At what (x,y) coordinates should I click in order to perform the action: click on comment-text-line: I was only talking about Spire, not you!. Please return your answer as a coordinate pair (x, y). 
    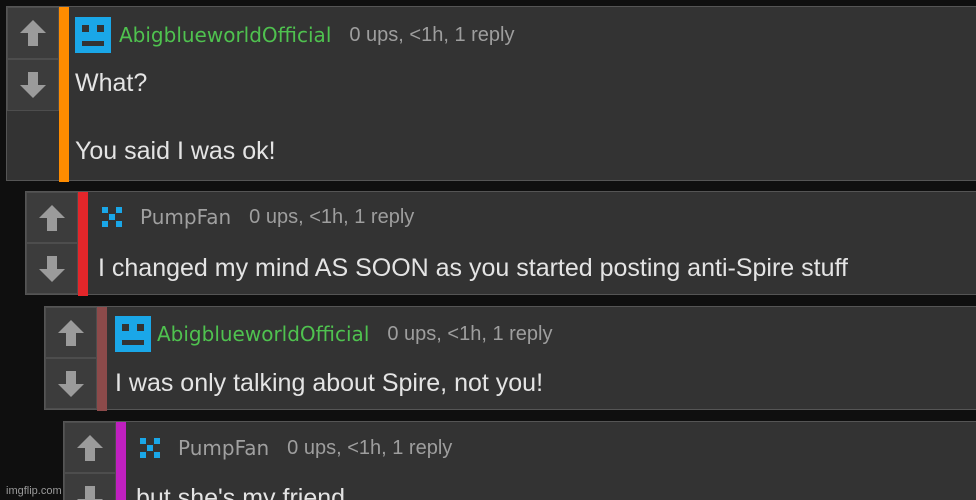
    Looking at the image, I should click on (329, 383).